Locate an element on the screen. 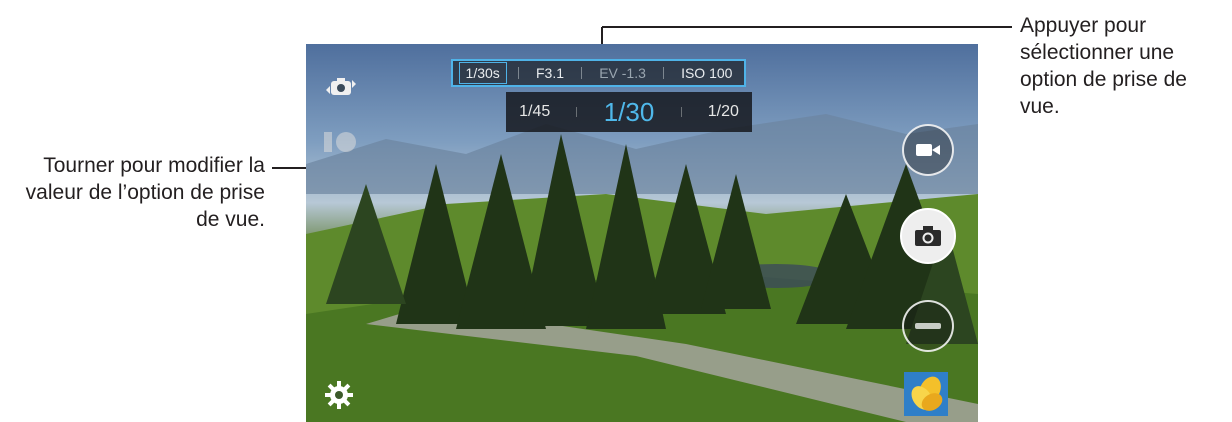 This screenshot has width=1232, height=422. gallery-thumbnail is located at coordinates (926, 394).